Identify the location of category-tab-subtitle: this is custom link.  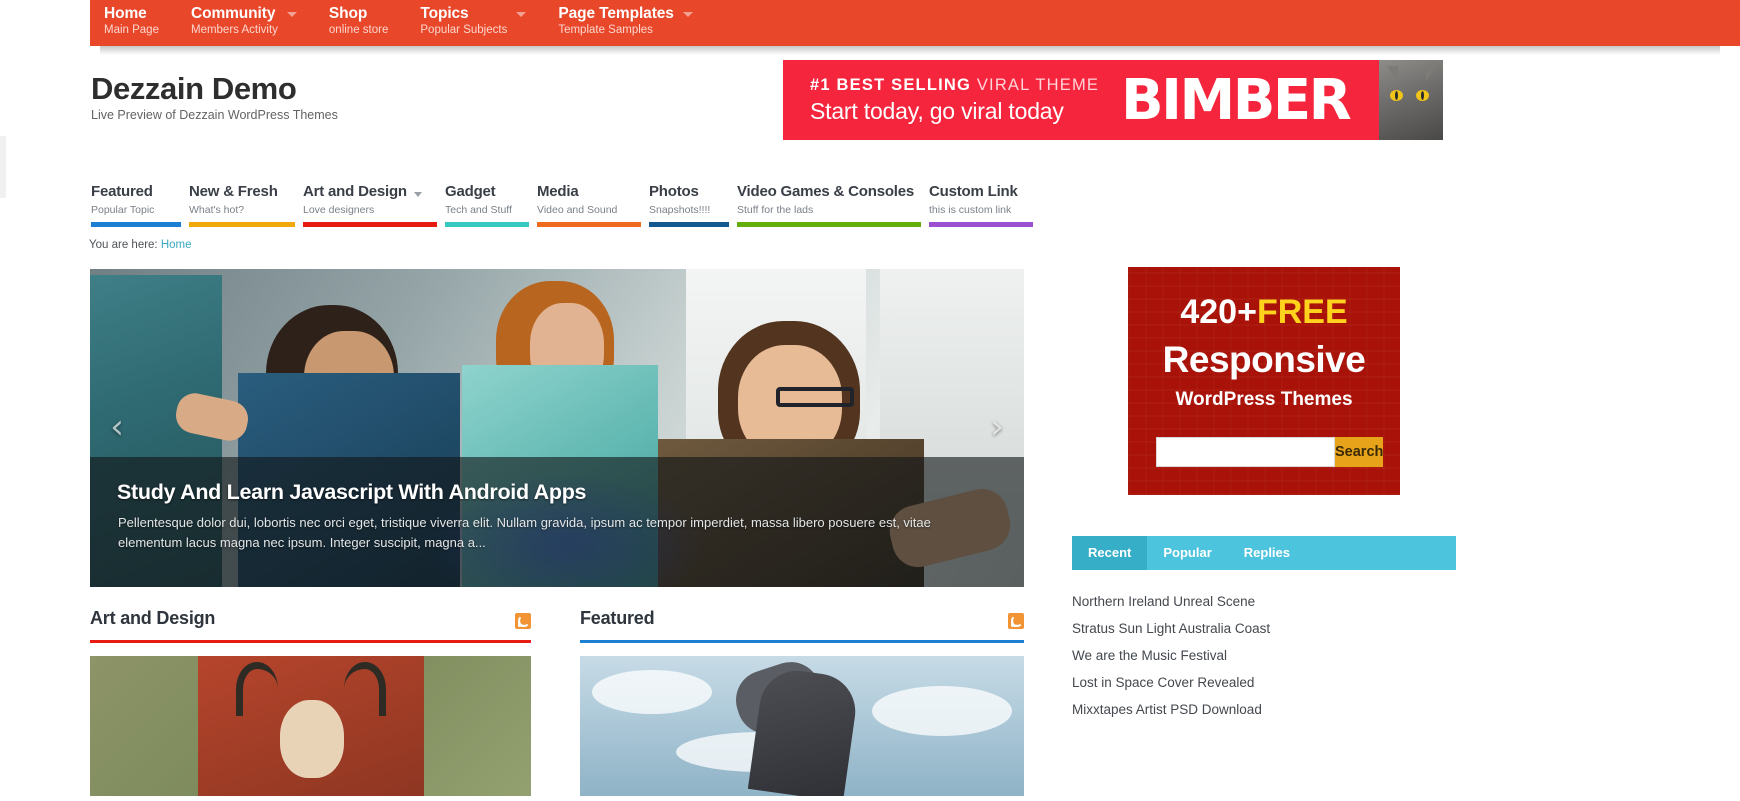
(970, 210).